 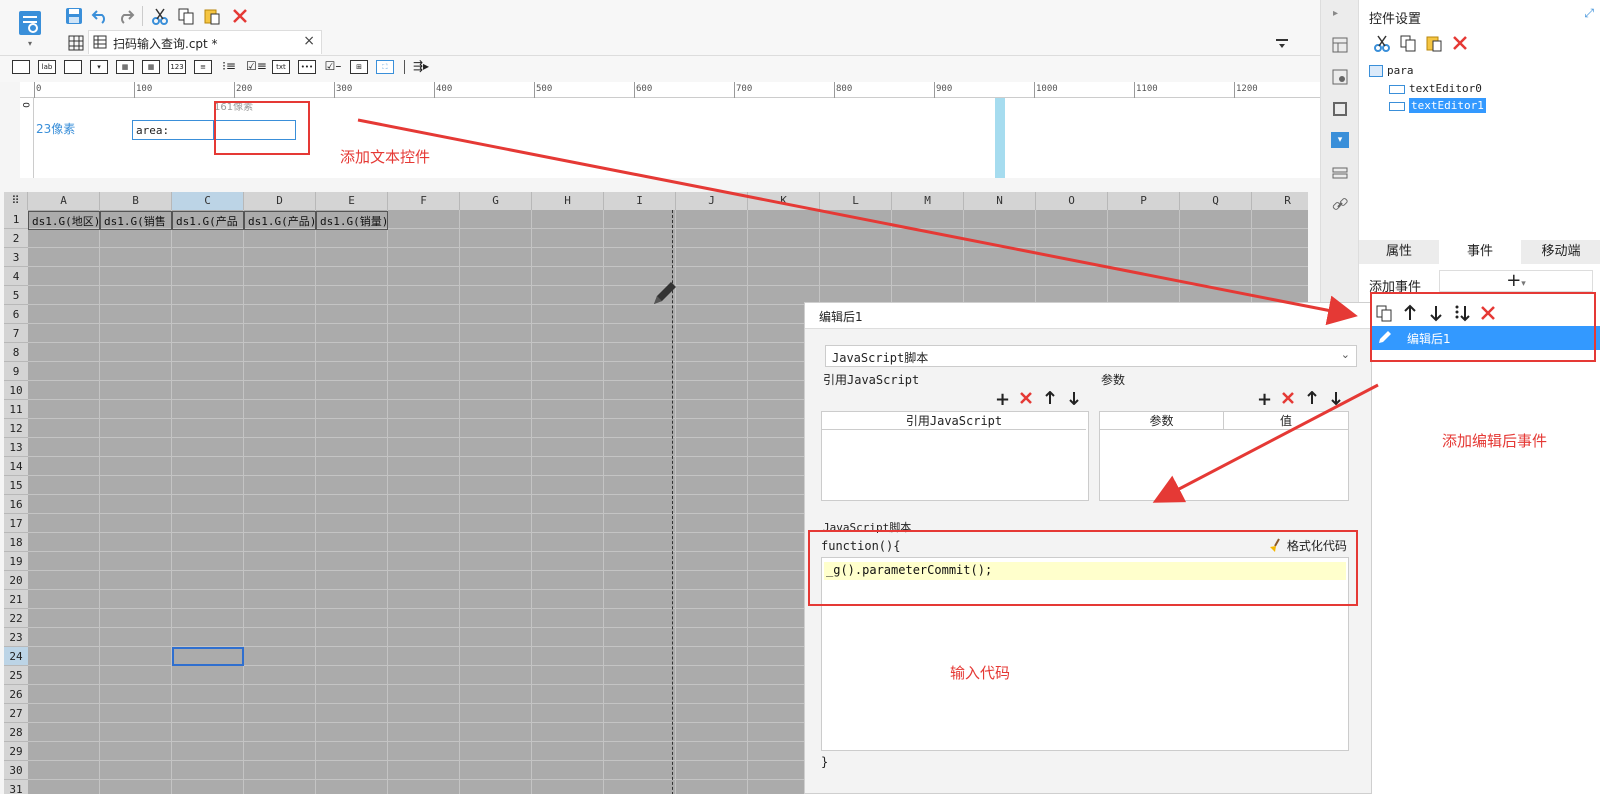 What do you see at coordinates (385, 67) in the screenshot?
I see `frame-widget-icon: ⛶` at bounding box center [385, 67].